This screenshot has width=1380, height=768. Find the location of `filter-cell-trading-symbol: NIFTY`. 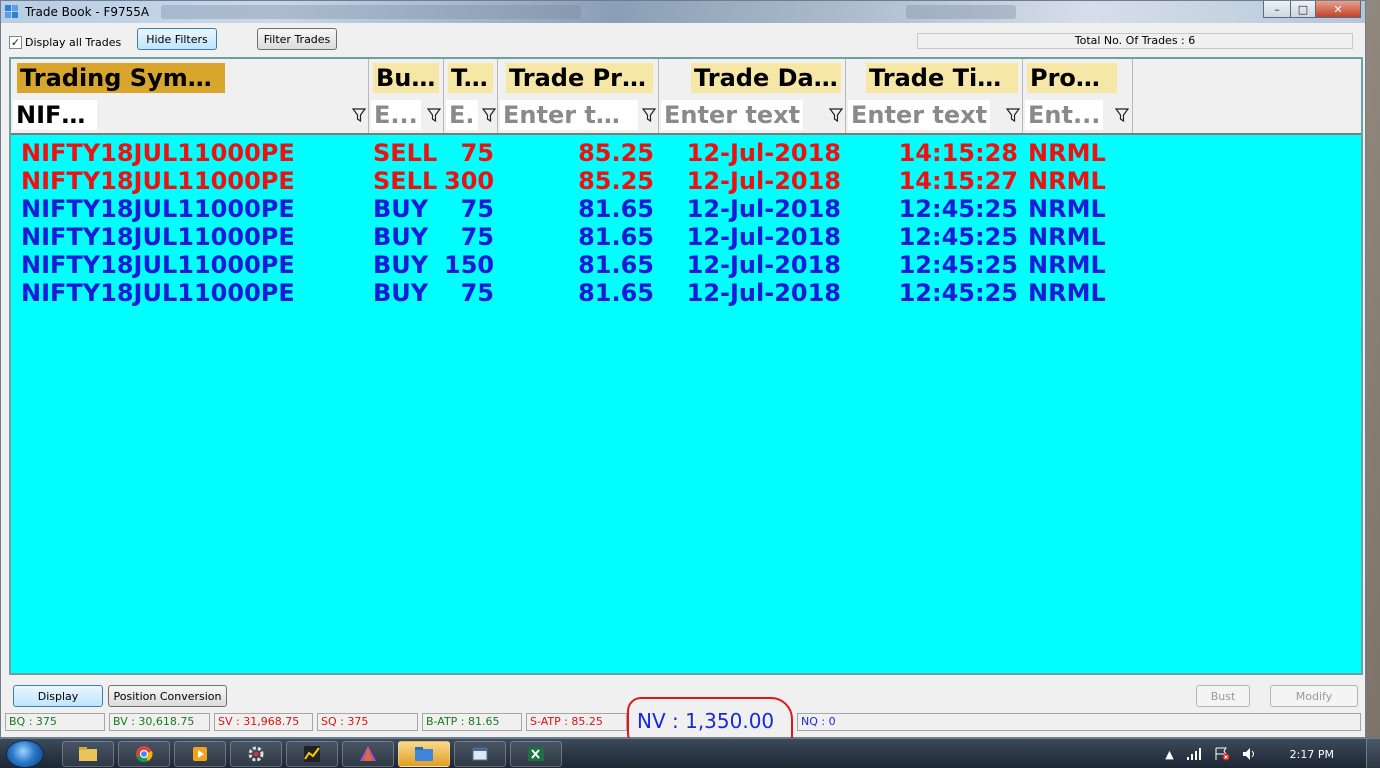

filter-cell-trading-symbol: NIFTY is located at coordinates (190, 115).